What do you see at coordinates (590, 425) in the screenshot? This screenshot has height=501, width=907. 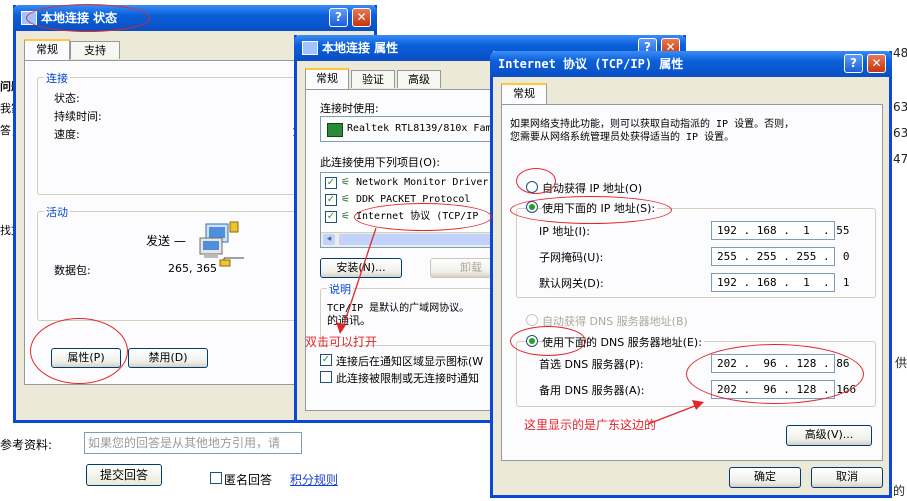 I see `annotation-dns-note: 这里显示的是广东这边的` at bounding box center [590, 425].